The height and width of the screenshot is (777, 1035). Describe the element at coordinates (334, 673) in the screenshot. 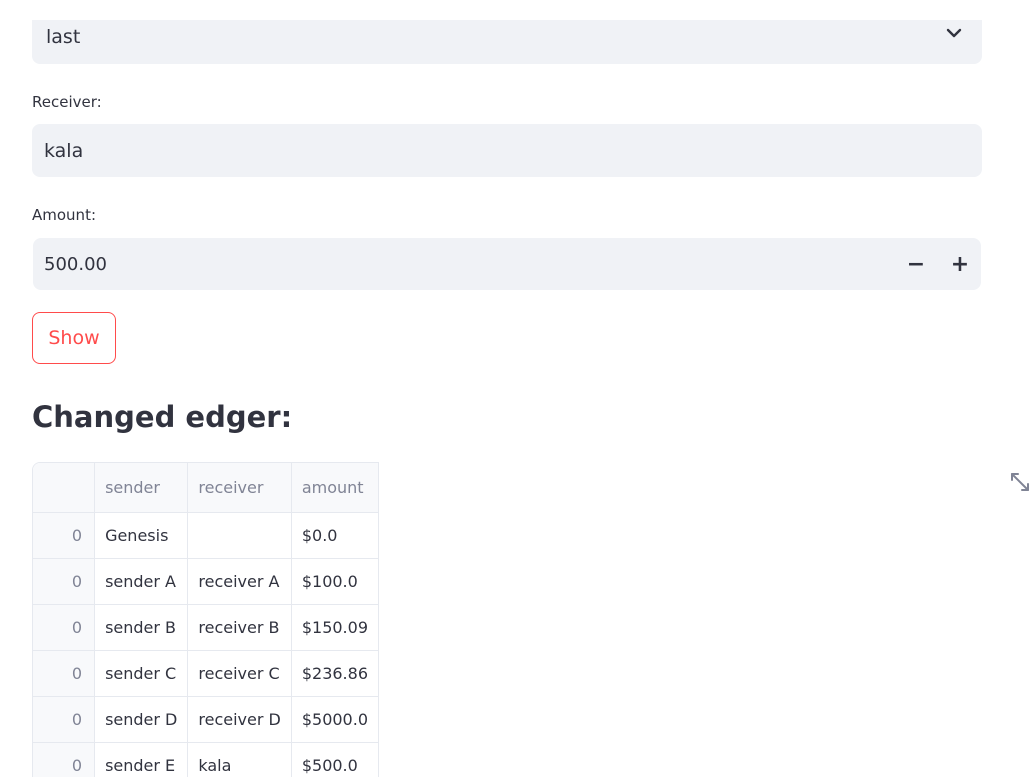

I see `cell-amount: $236.86` at that location.